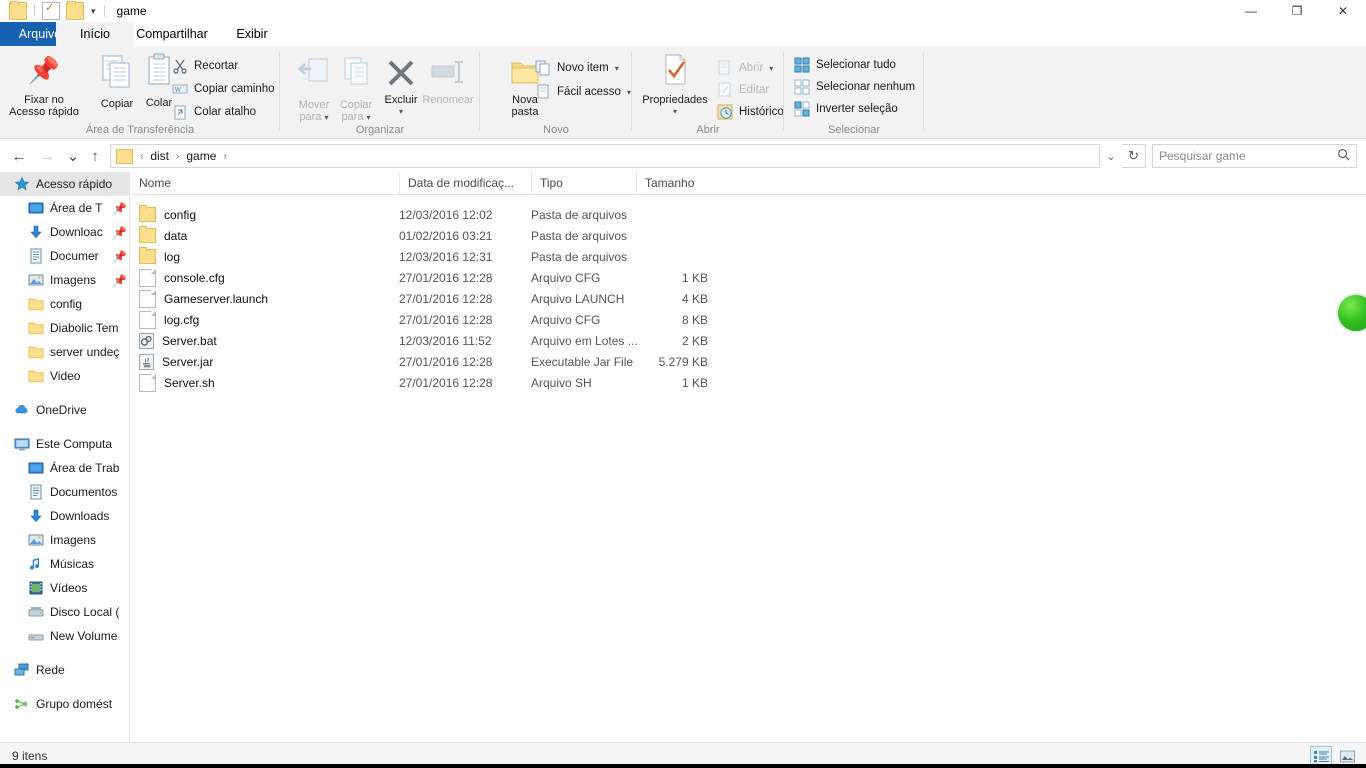 This screenshot has height=768, width=1366. I want to click on group-label-organize: Organizar, so click(380, 130).